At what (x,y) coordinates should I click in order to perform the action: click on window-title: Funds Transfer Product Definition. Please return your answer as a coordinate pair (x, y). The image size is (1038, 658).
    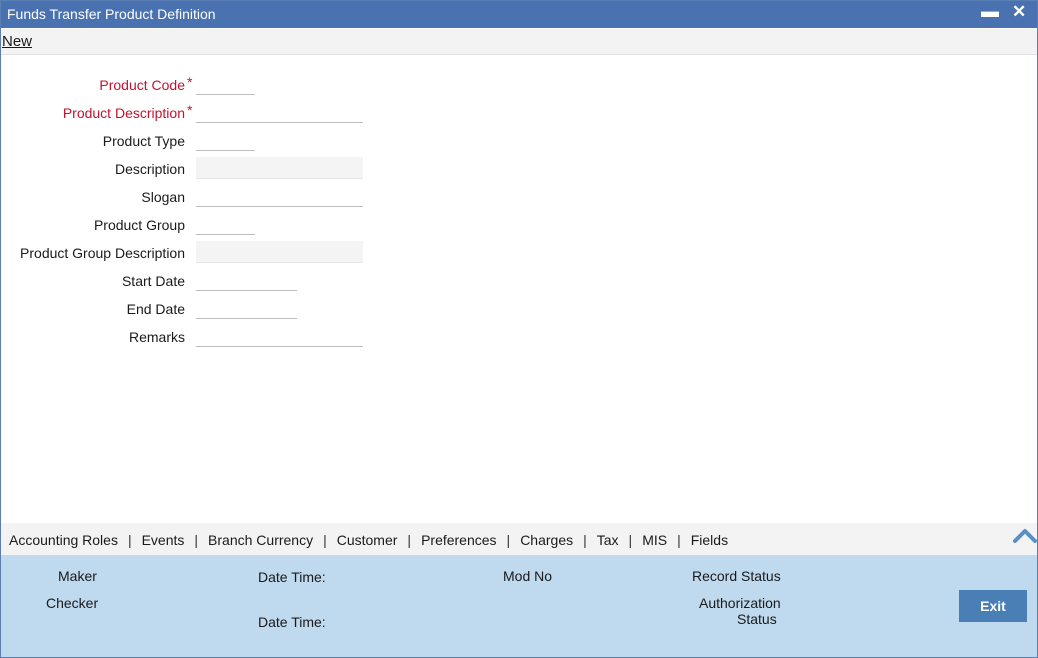
    Looking at the image, I should click on (111, 14).